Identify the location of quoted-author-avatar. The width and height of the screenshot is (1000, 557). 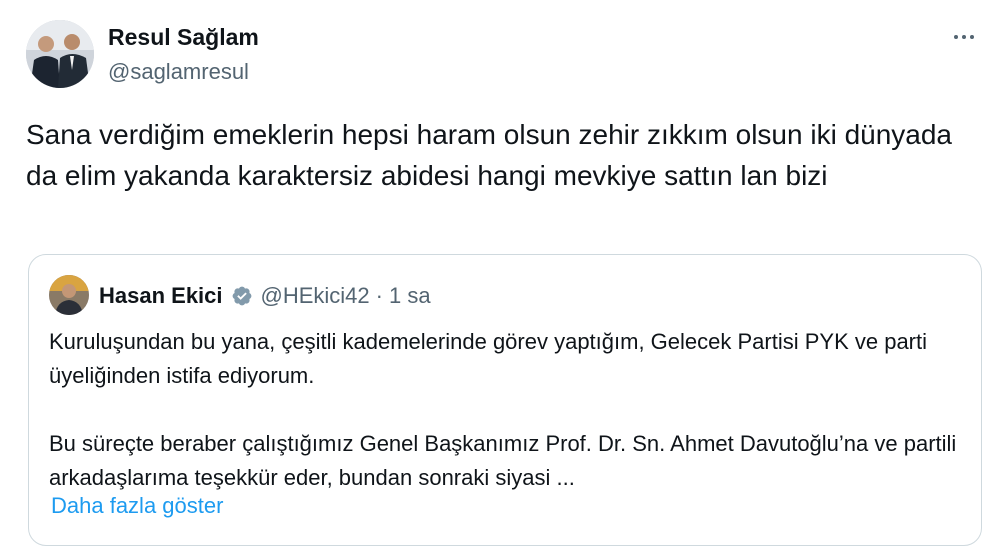
(69, 295).